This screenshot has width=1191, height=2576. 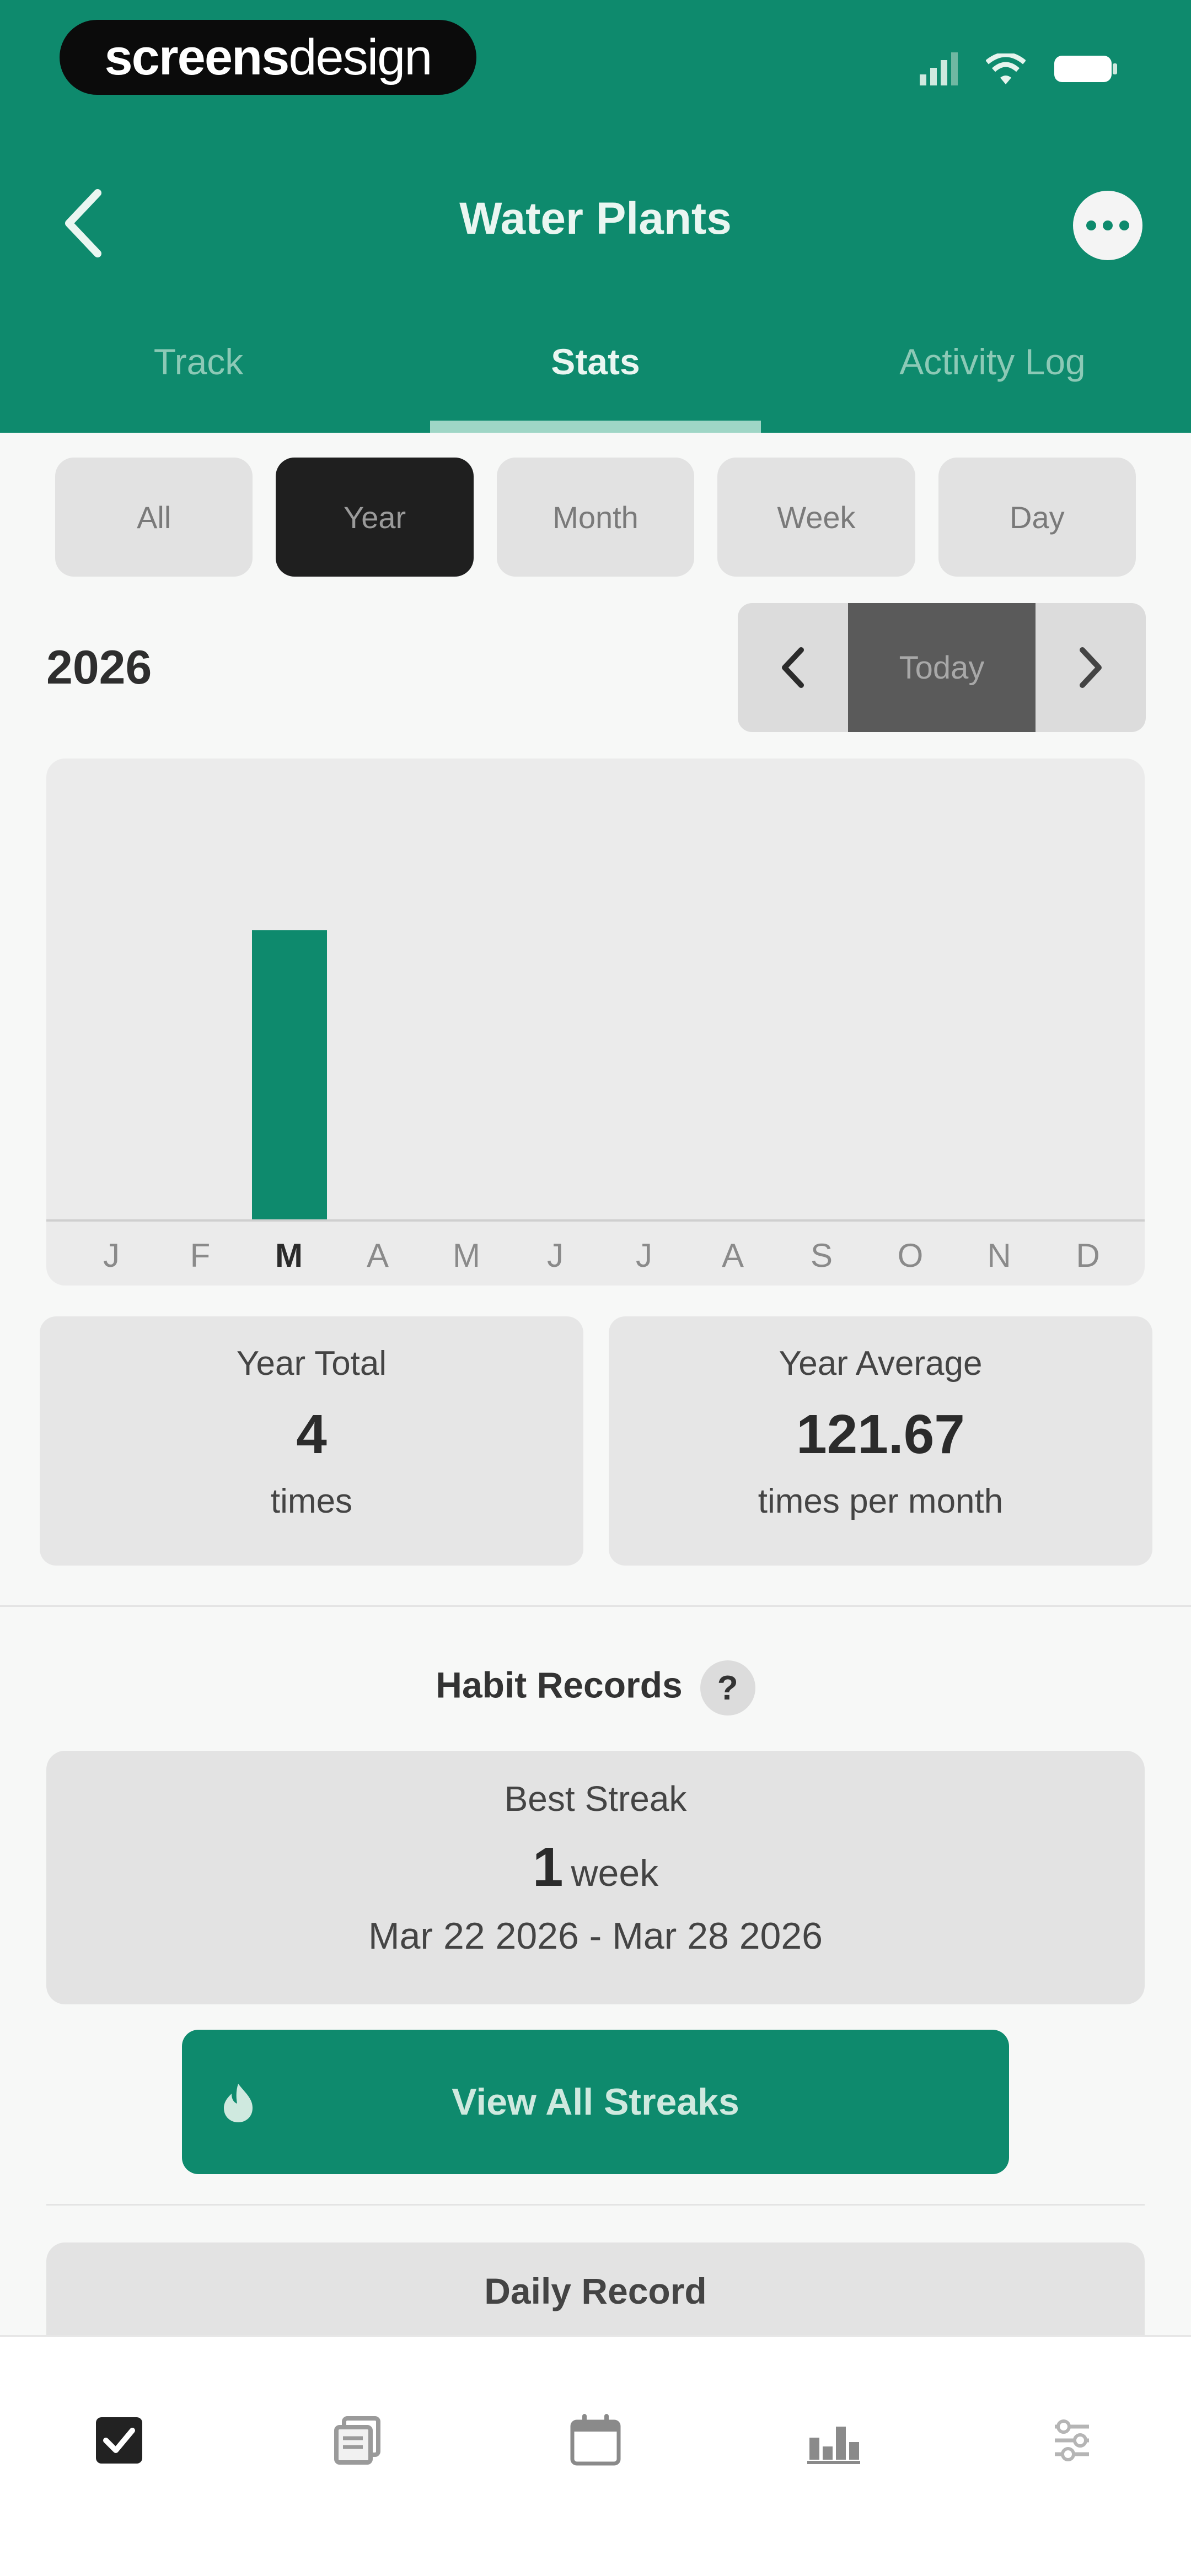 I want to click on best-streak-unit: week, so click(x=615, y=1873).